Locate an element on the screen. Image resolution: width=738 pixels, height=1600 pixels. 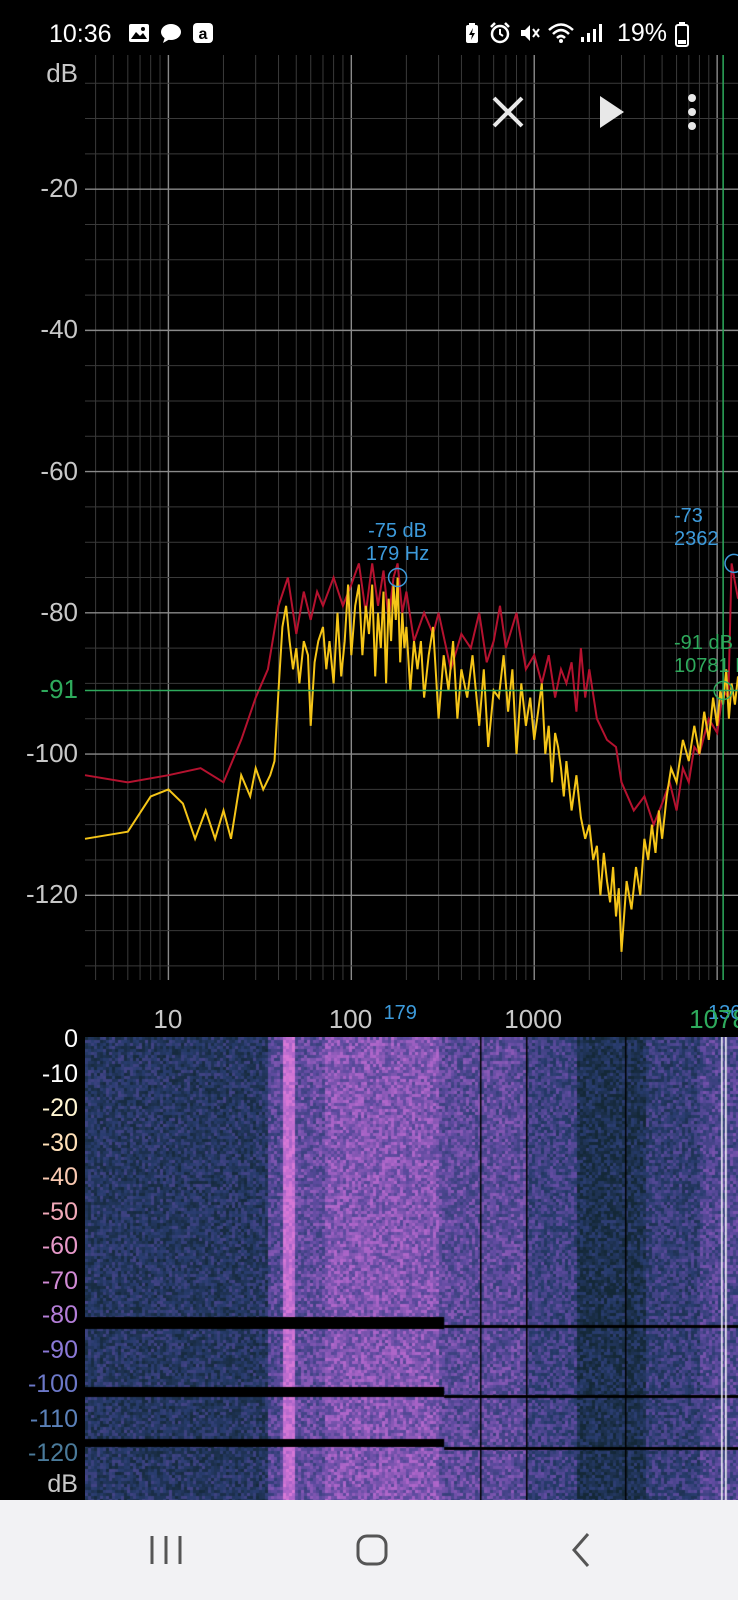
battery-icon is located at coordinates (682, 34).